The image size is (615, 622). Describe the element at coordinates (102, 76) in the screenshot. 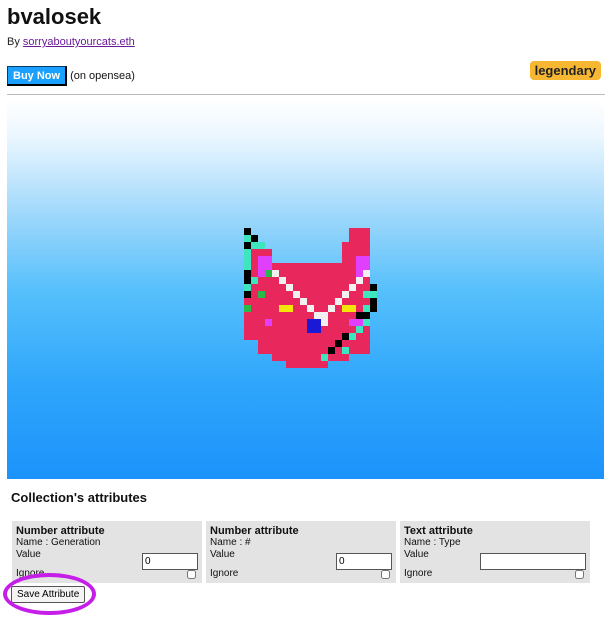

I see `buy-note: (on opensea)` at that location.